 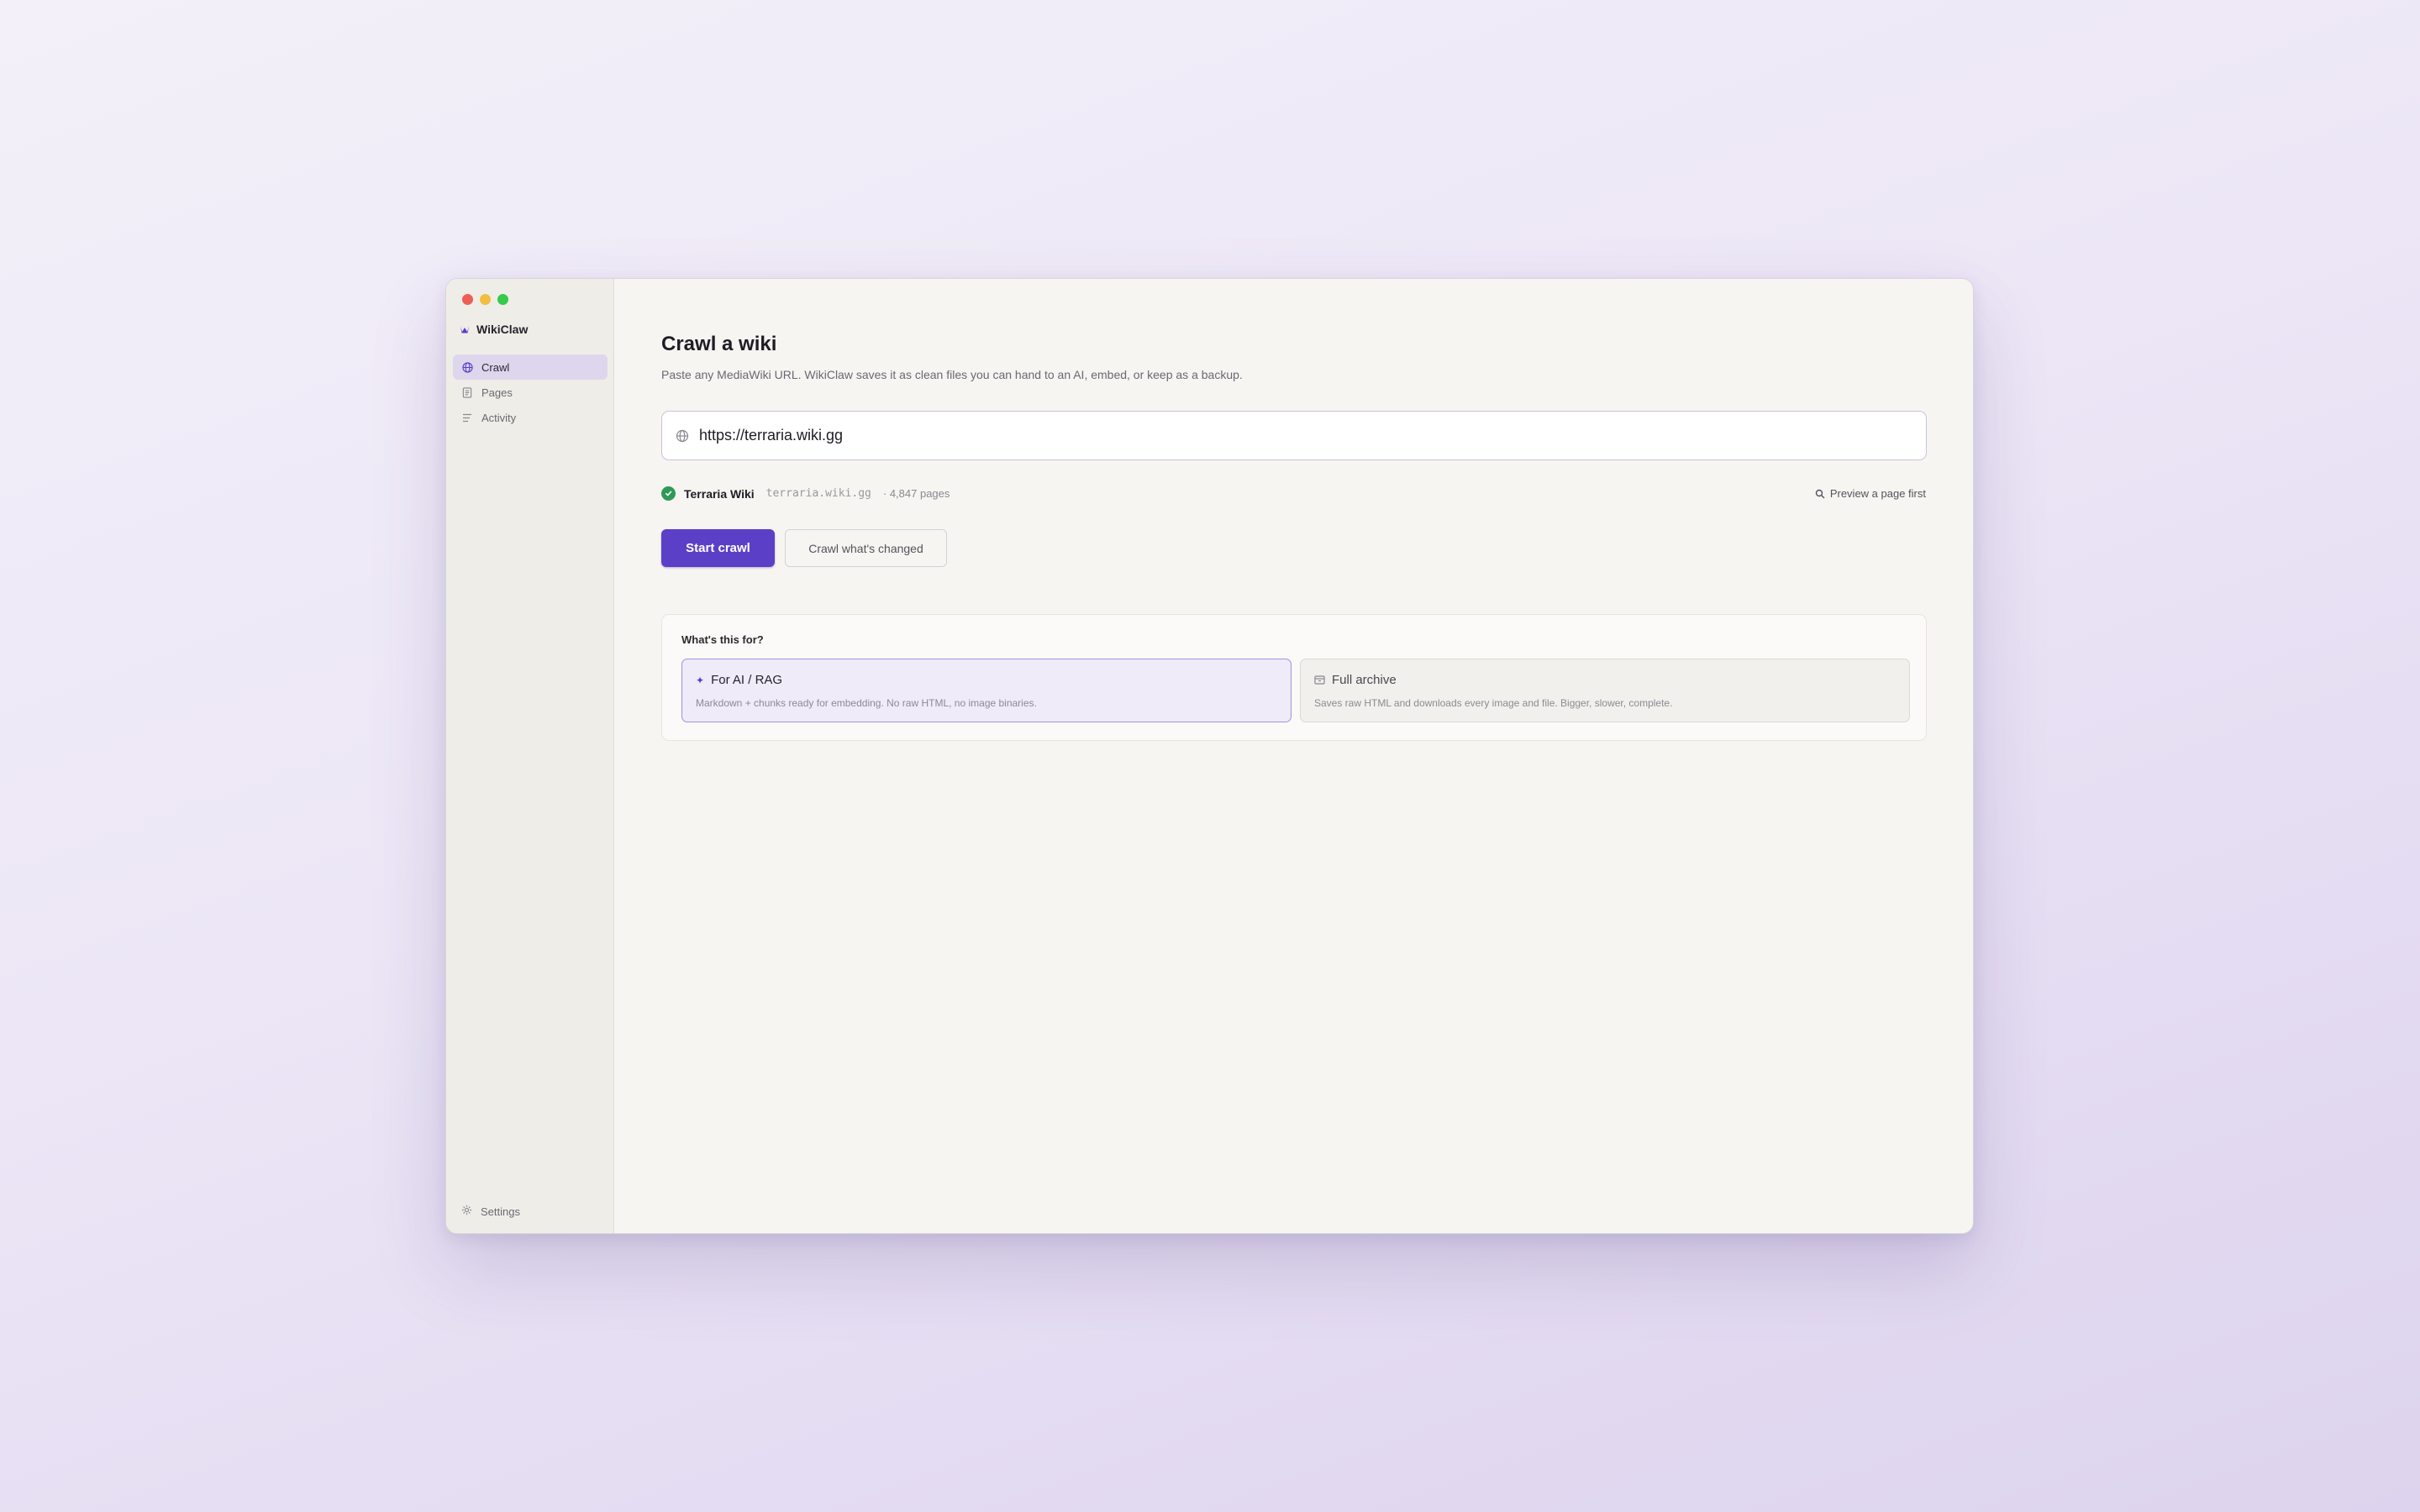 What do you see at coordinates (916, 493) in the screenshot?
I see `wiki-page-count: · 4,847 pages` at bounding box center [916, 493].